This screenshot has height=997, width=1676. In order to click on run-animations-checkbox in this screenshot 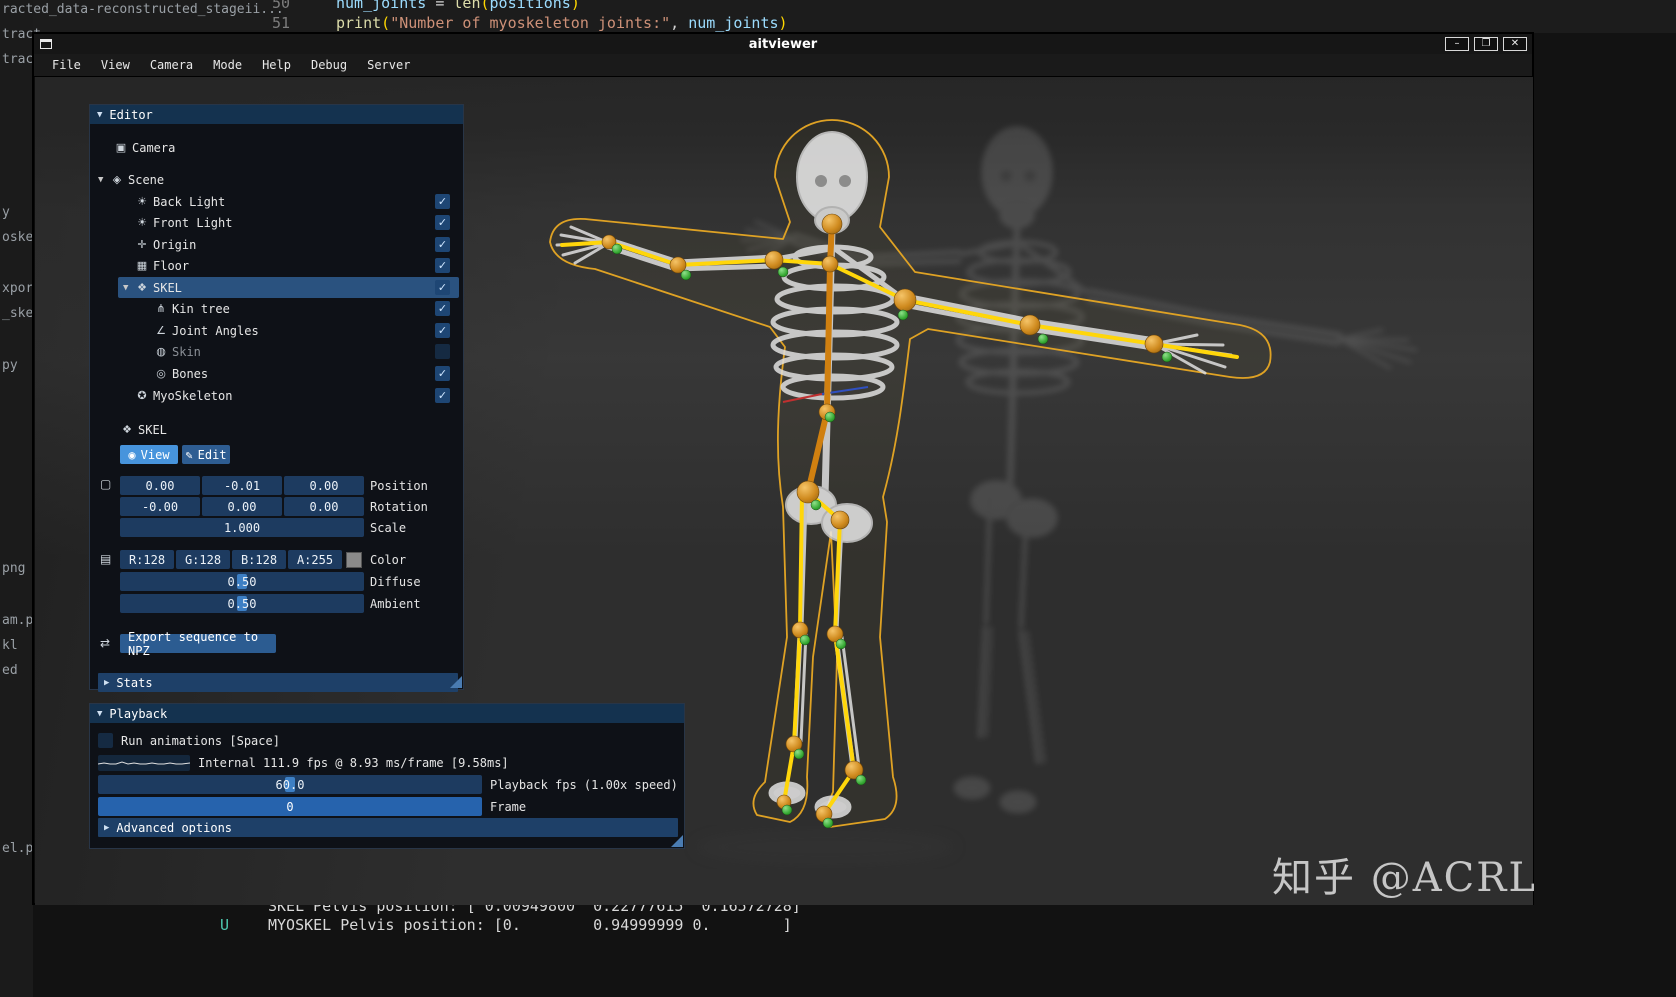, I will do `click(105, 740)`.